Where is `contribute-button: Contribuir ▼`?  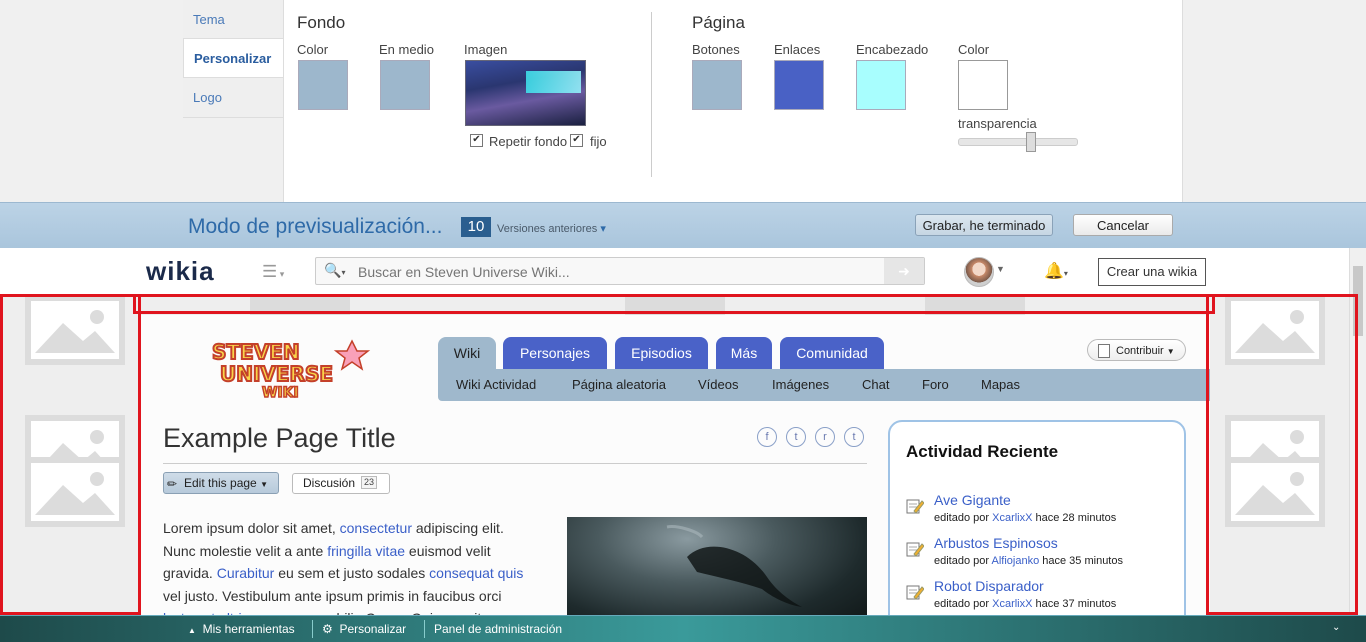 contribute-button: Contribuir ▼ is located at coordinates (1136, 350).